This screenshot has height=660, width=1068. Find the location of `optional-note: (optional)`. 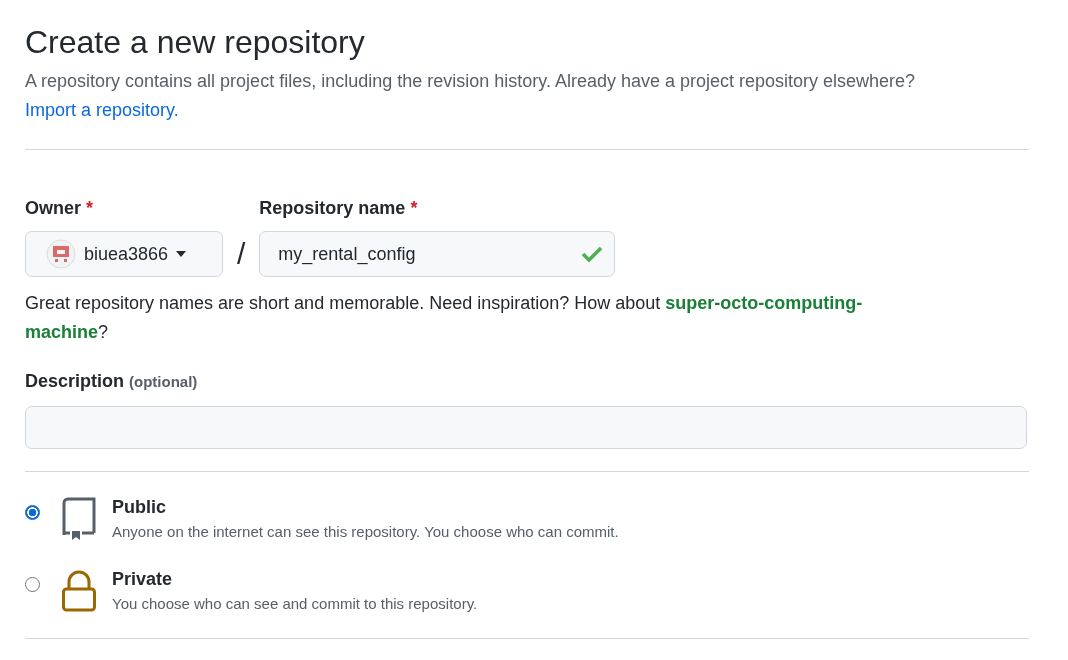

optional-note: (optional) is located at coordinates (163, 381).